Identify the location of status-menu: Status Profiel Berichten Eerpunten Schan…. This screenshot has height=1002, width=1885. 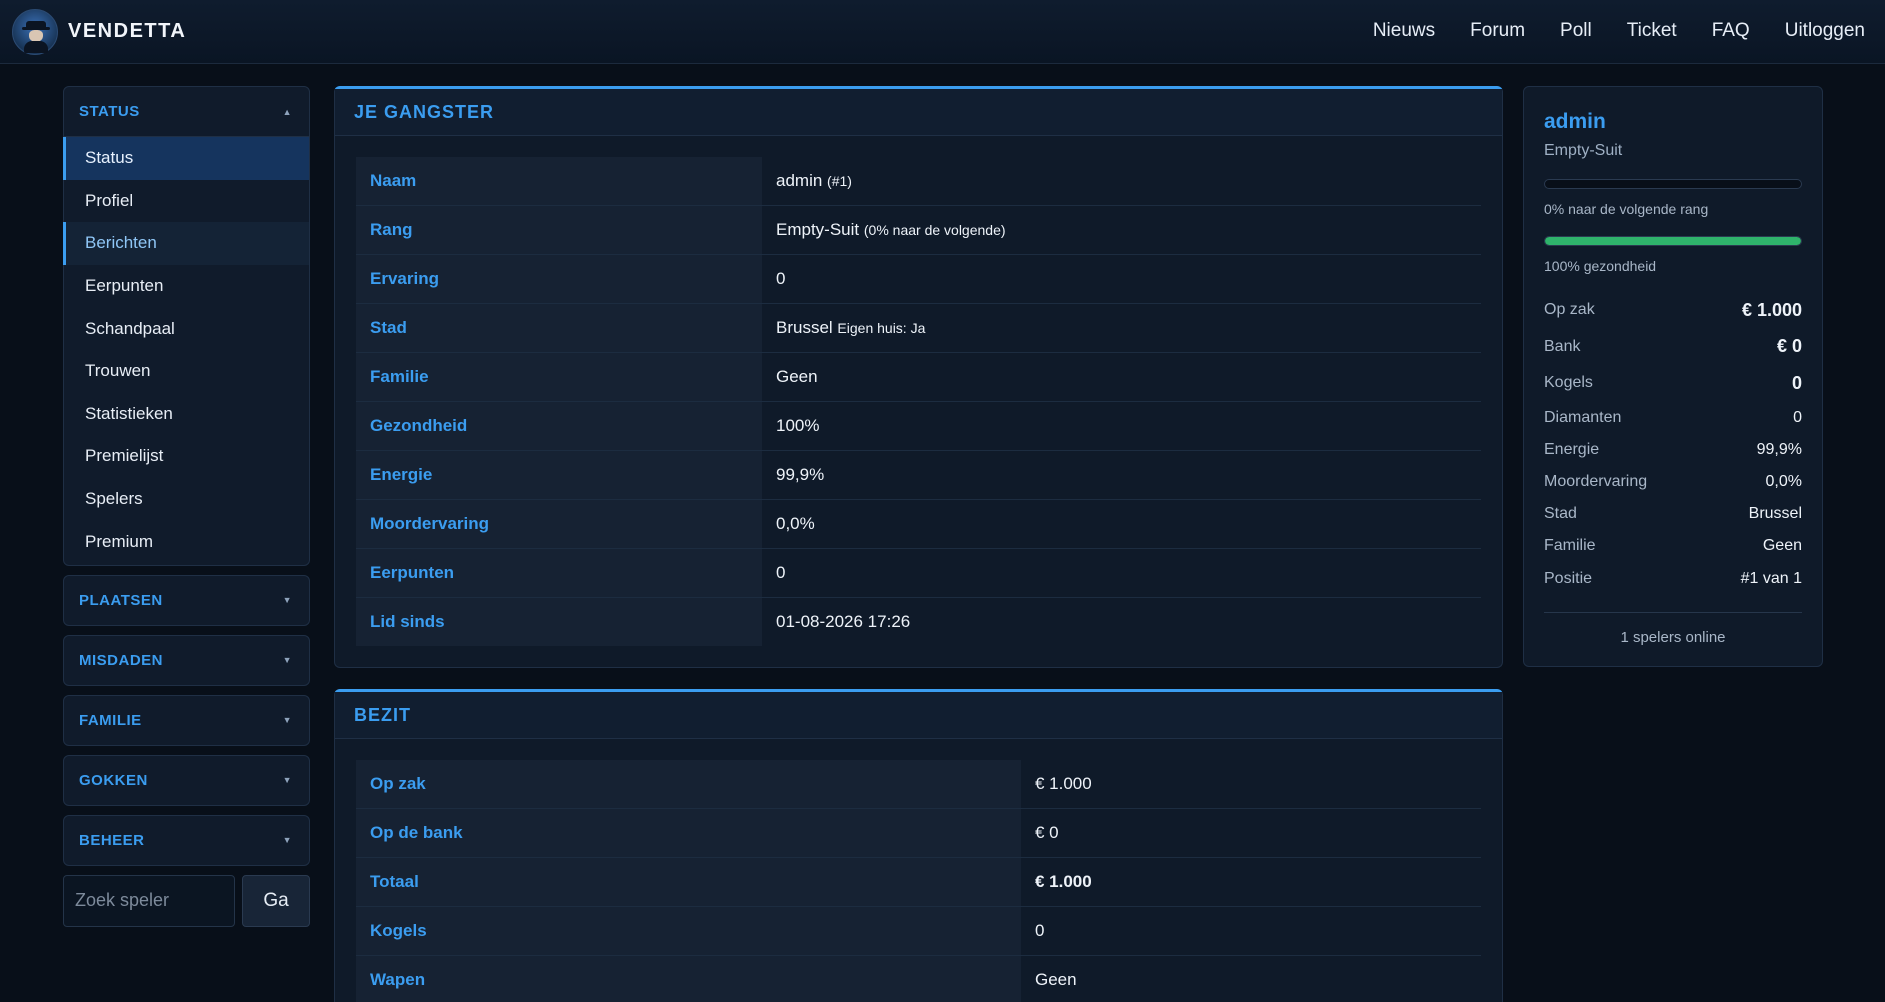
(186, 350).